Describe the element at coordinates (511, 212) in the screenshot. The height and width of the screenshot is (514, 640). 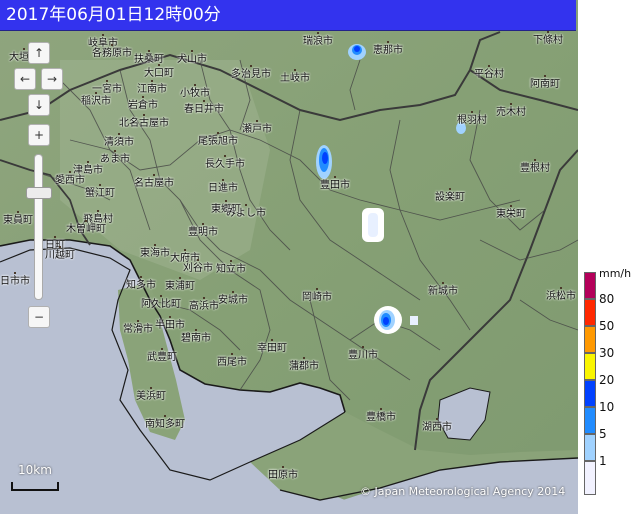
I see `city-label: 東栄町` at that location.